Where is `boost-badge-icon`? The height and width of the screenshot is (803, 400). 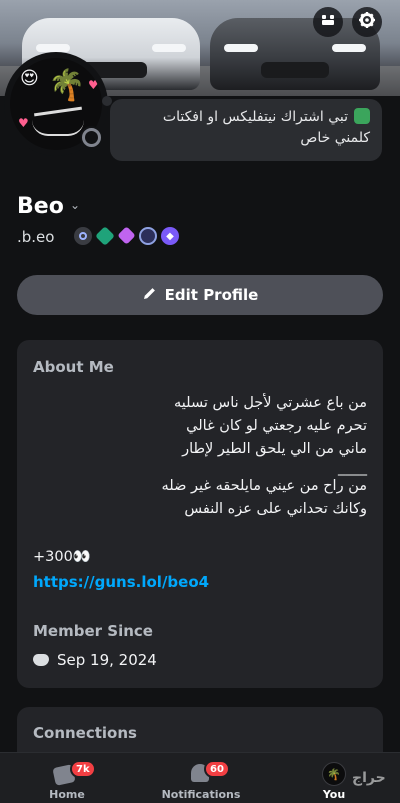
boost-badge-icon is located at coordinates (126, 235).